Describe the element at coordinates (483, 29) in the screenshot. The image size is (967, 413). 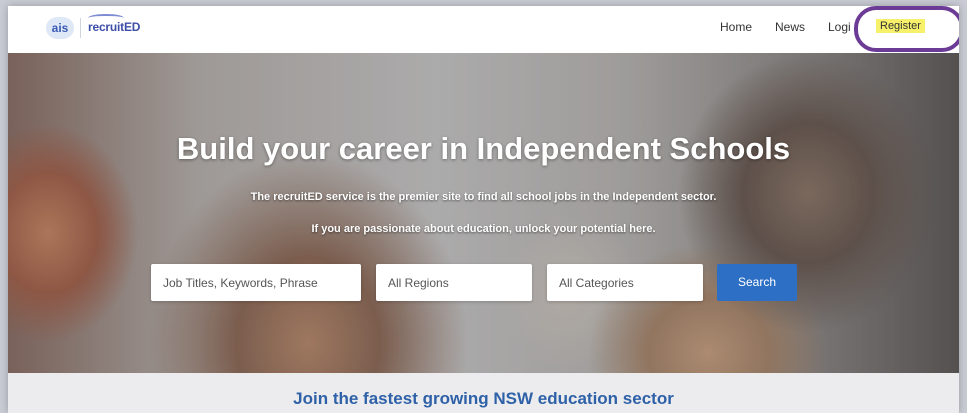
I see `top-nav: ais recruitED Home News Logi Register` at that location.